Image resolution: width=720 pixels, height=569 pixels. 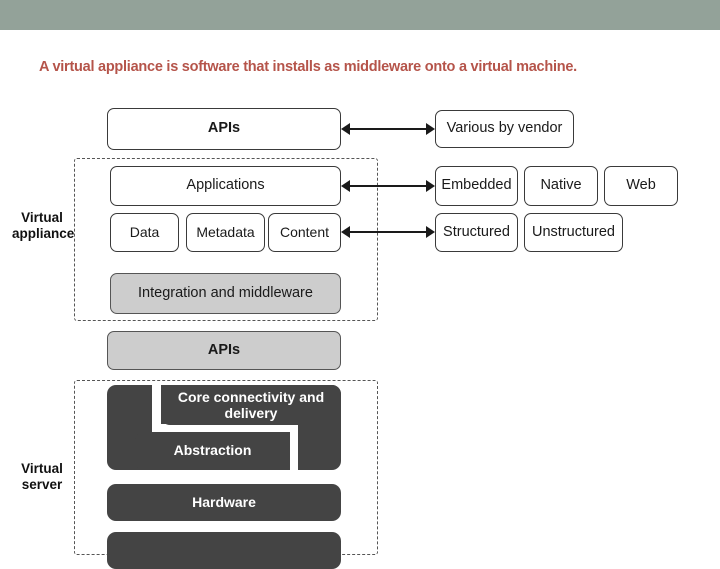 I want to click on virtual-appliance-label-line1: Virtual, so click(x=42, y=217).